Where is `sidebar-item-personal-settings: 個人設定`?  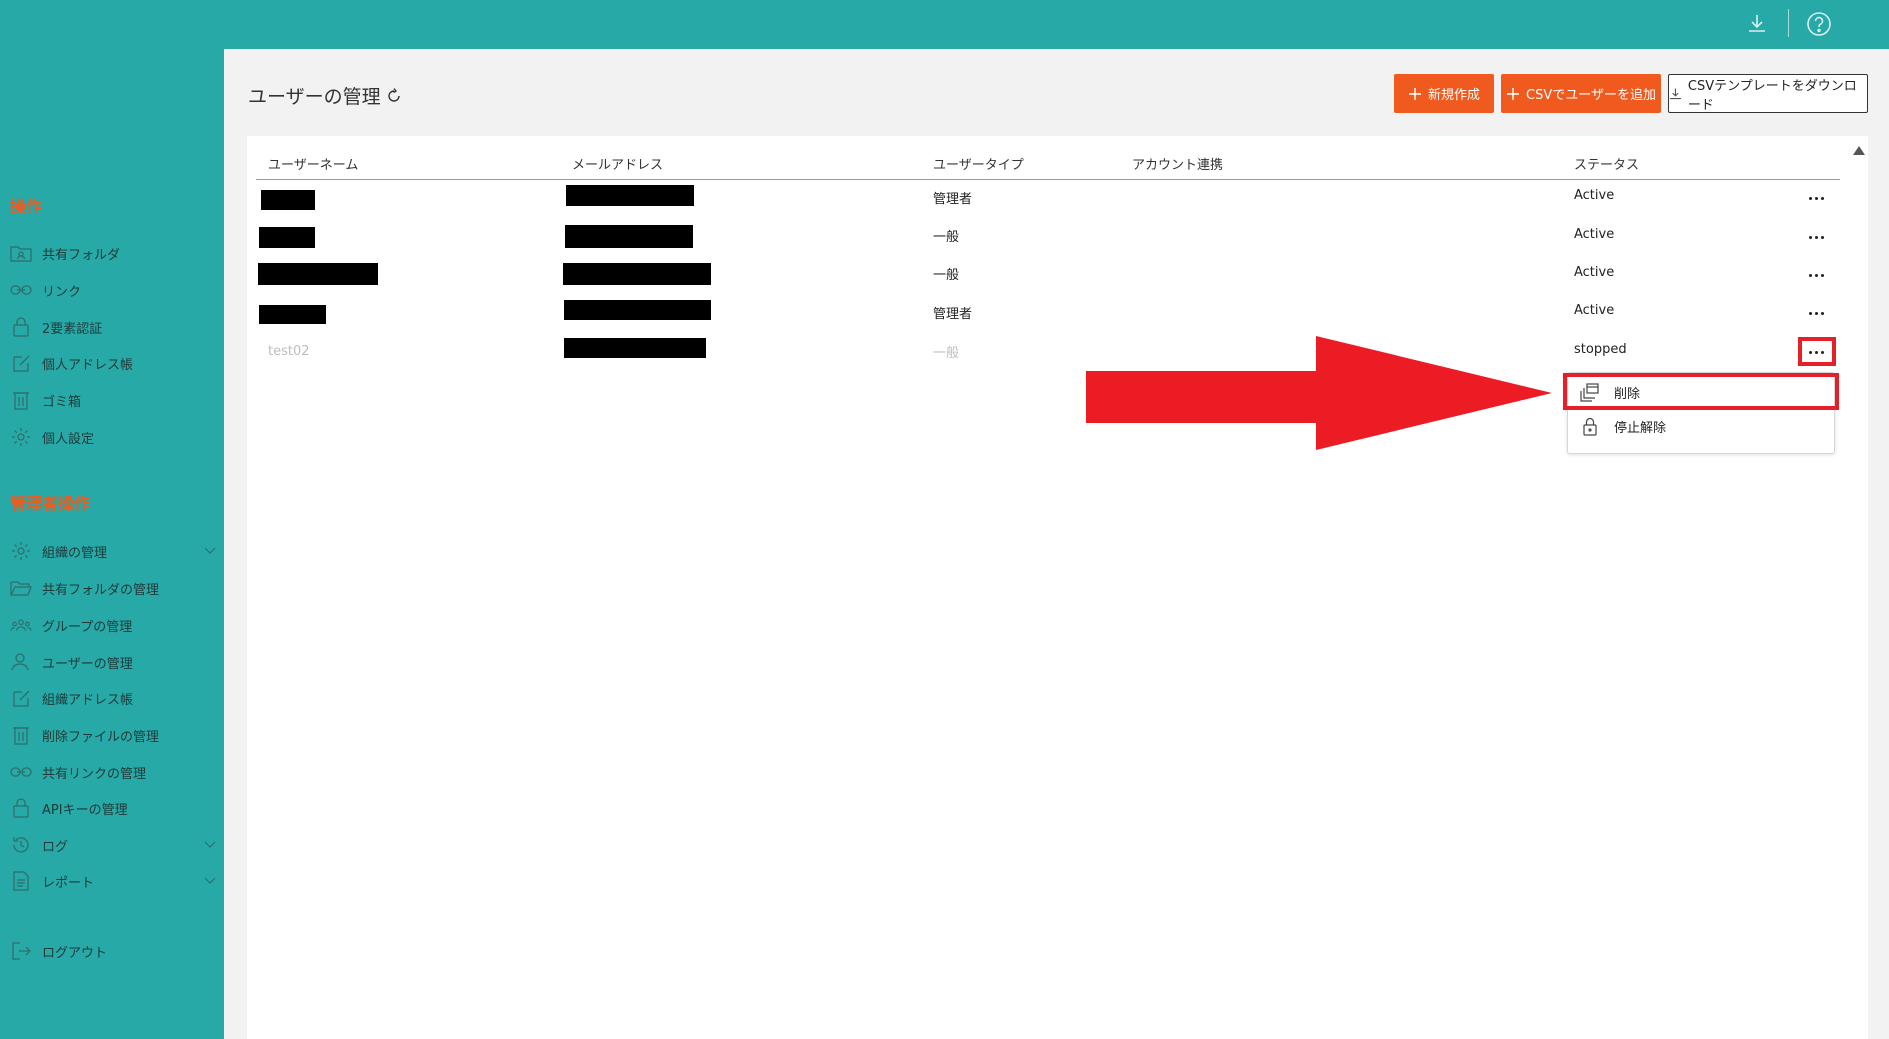
sidebar-item-personal-settings: 個人設定 is located at coordinates (113, 437).